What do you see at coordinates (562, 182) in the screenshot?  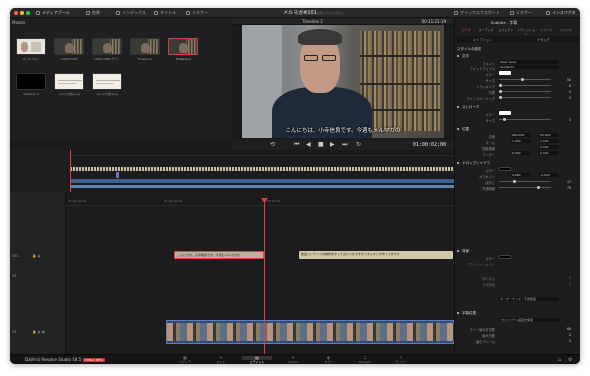 I see `shadow-blur-value: 17` at bounding box center [562, 182].